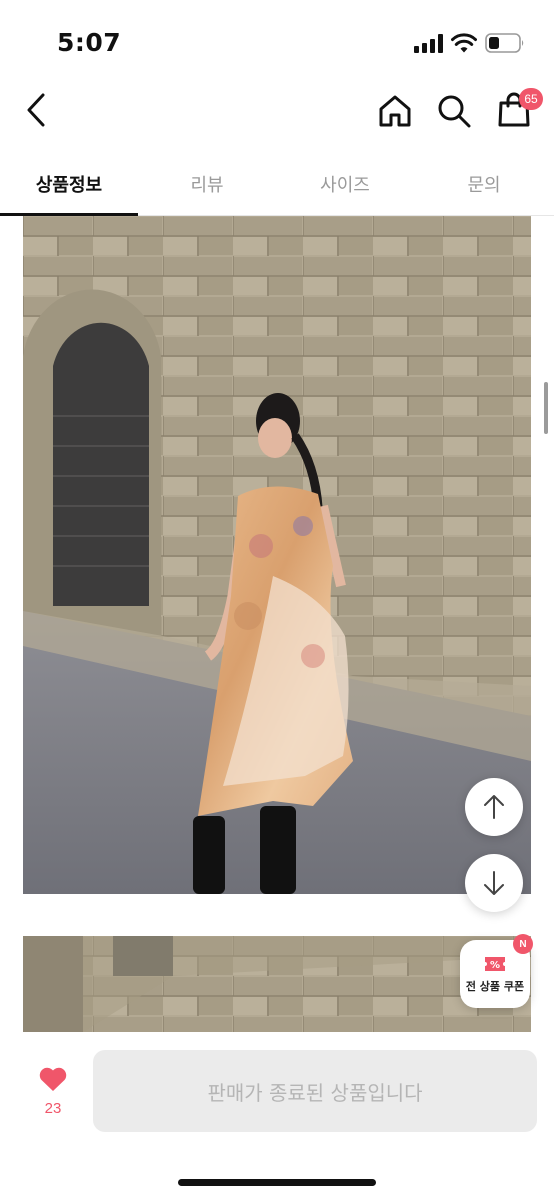 The height and width of the screenshot is (1200, 554). What do you see at coordinates (277, 38) in the screenshot?
I see `status-bar: 5:07` at bounding box center [277, 38].